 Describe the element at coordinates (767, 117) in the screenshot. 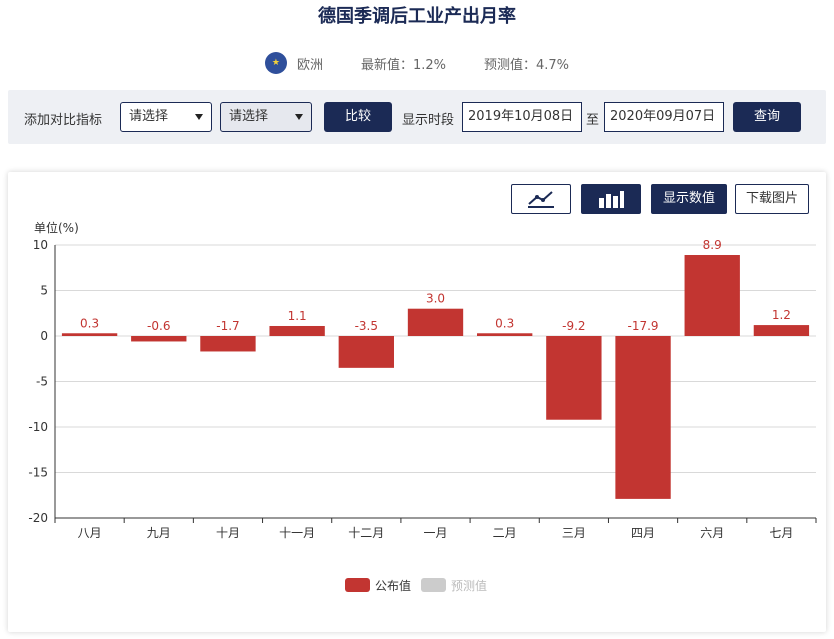

I see `query-button: 查询` at that location.